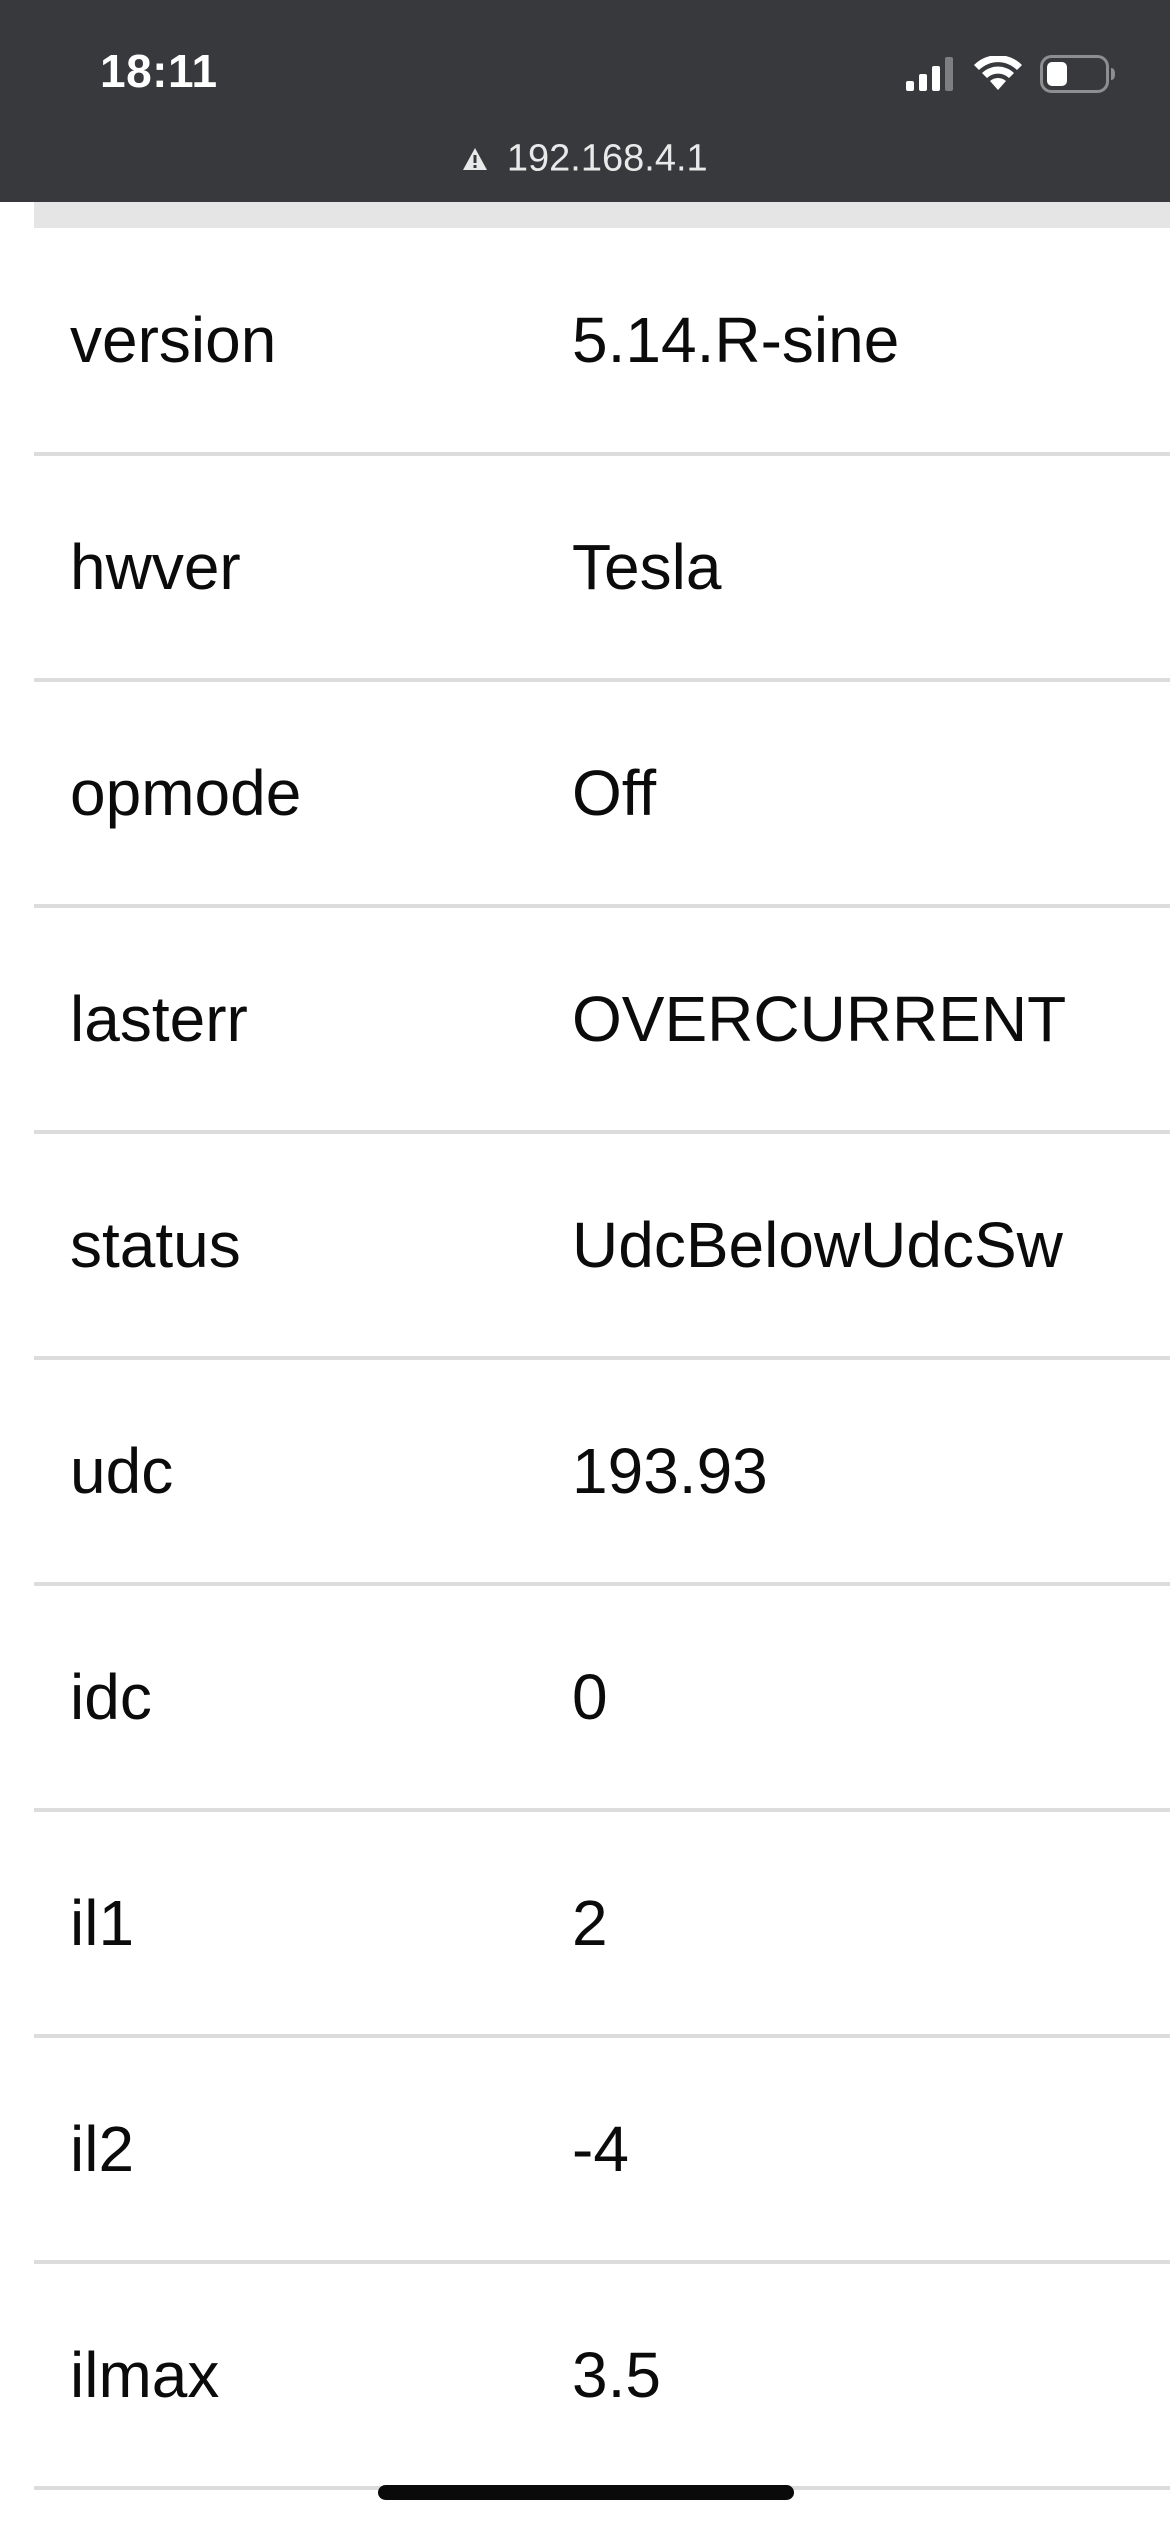  What do you see at coordinates (998, 73) in the screenshot?
I see `wifi-icon` at bounding box center [998, 73].